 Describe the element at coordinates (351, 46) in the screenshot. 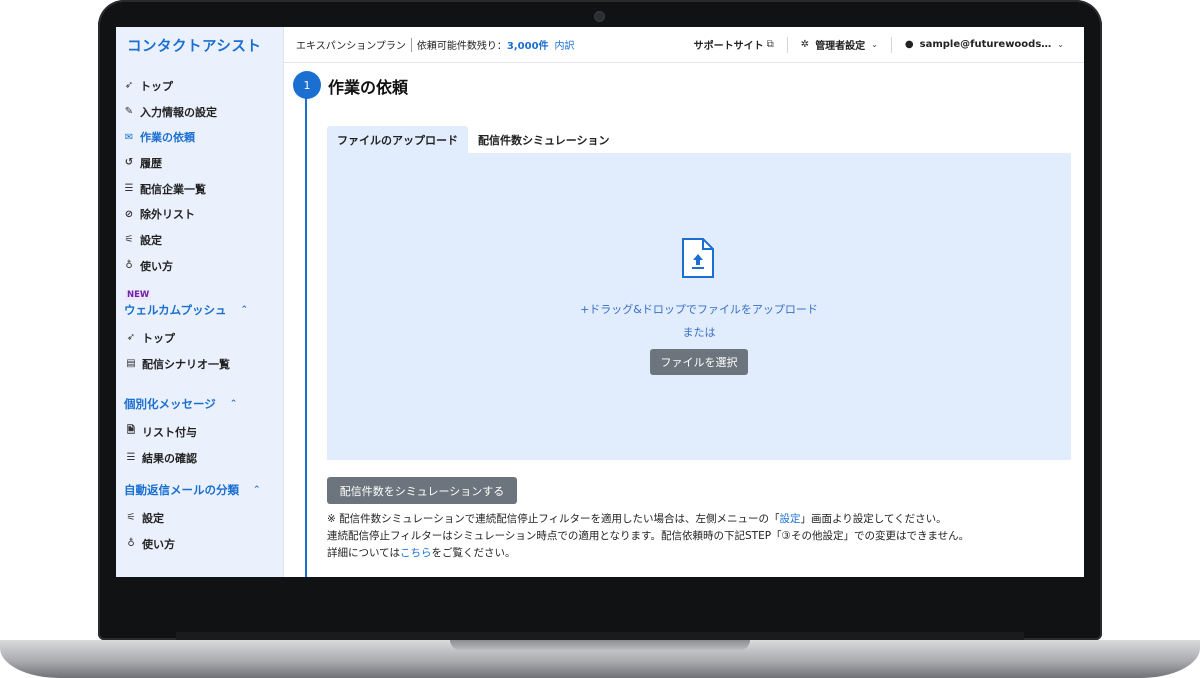

I see `plan-name: エキスパンションプラン` at that location.